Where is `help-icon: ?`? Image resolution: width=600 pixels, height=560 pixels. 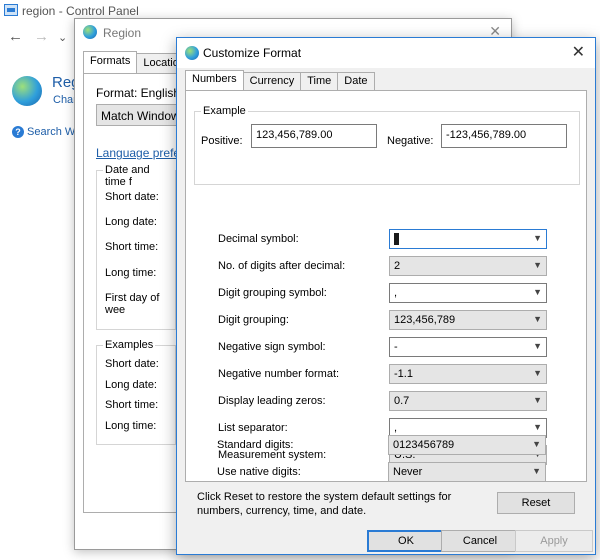
help-icon: ? is located at coordinates (18, 132).